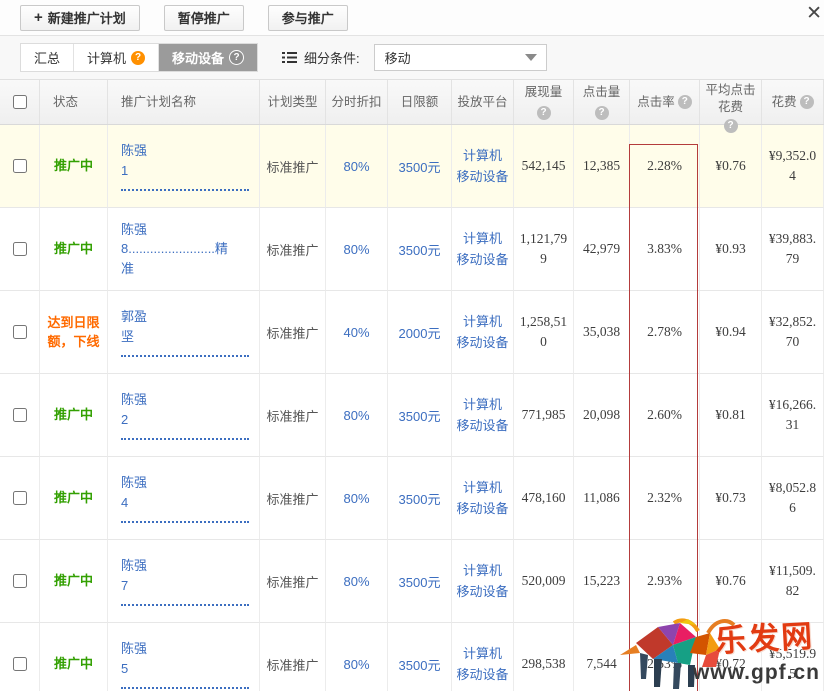 Image resolution: width=824 pixels, height=691 pixels. I want to click on column-header-discount: 分时折扣, so click(357, 102).